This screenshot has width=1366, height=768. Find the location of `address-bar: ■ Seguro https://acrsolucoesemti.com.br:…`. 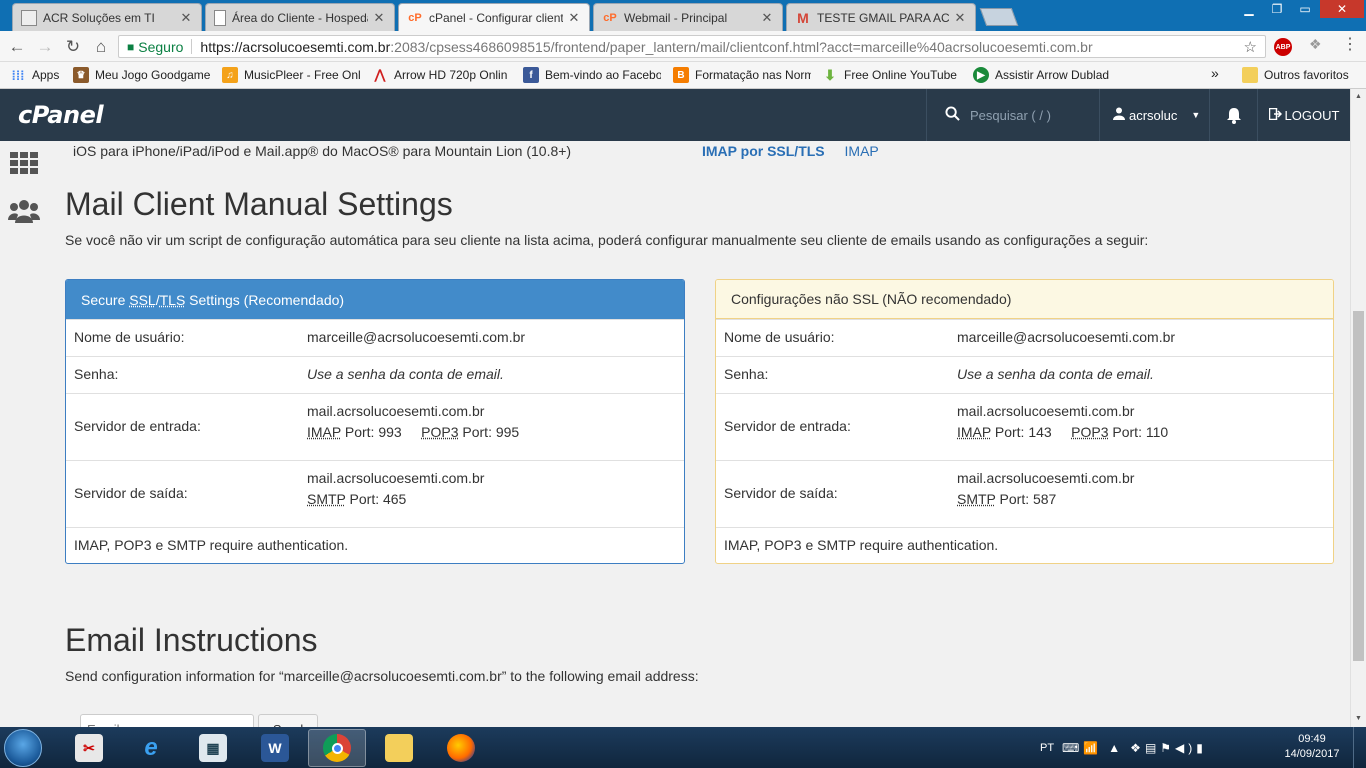

address-bar: ■ Seguro https://acrsolucoesemti.com.br:… is located at coordinates (692, 46).